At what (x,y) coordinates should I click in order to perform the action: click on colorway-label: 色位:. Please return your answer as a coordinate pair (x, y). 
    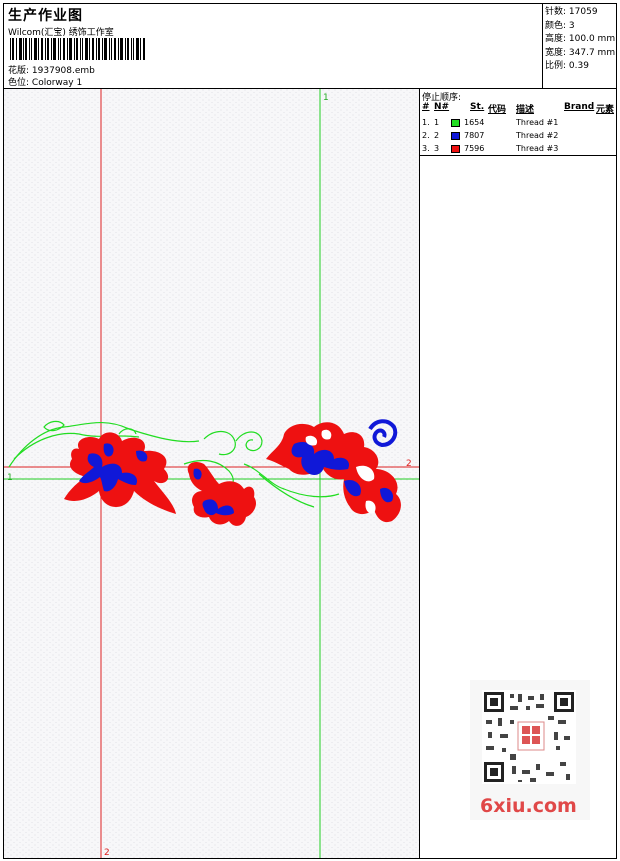
    Looking at the image, I should click on (19, 83).